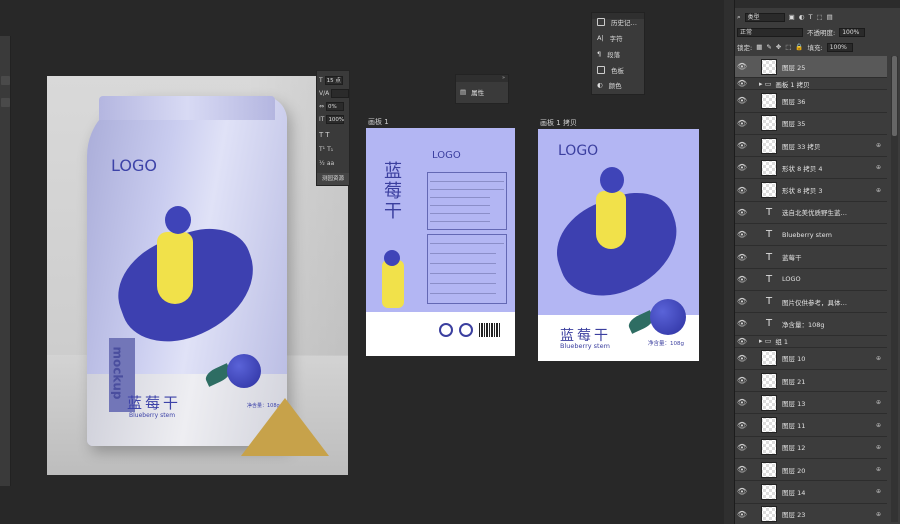 The height and width of the screenshot is (524, 900). What do you see at coordinates (811, 514) in the screenshot?
I see `layer-row: 👁 图层 23 ⊕` at bounding box center [811, 514].